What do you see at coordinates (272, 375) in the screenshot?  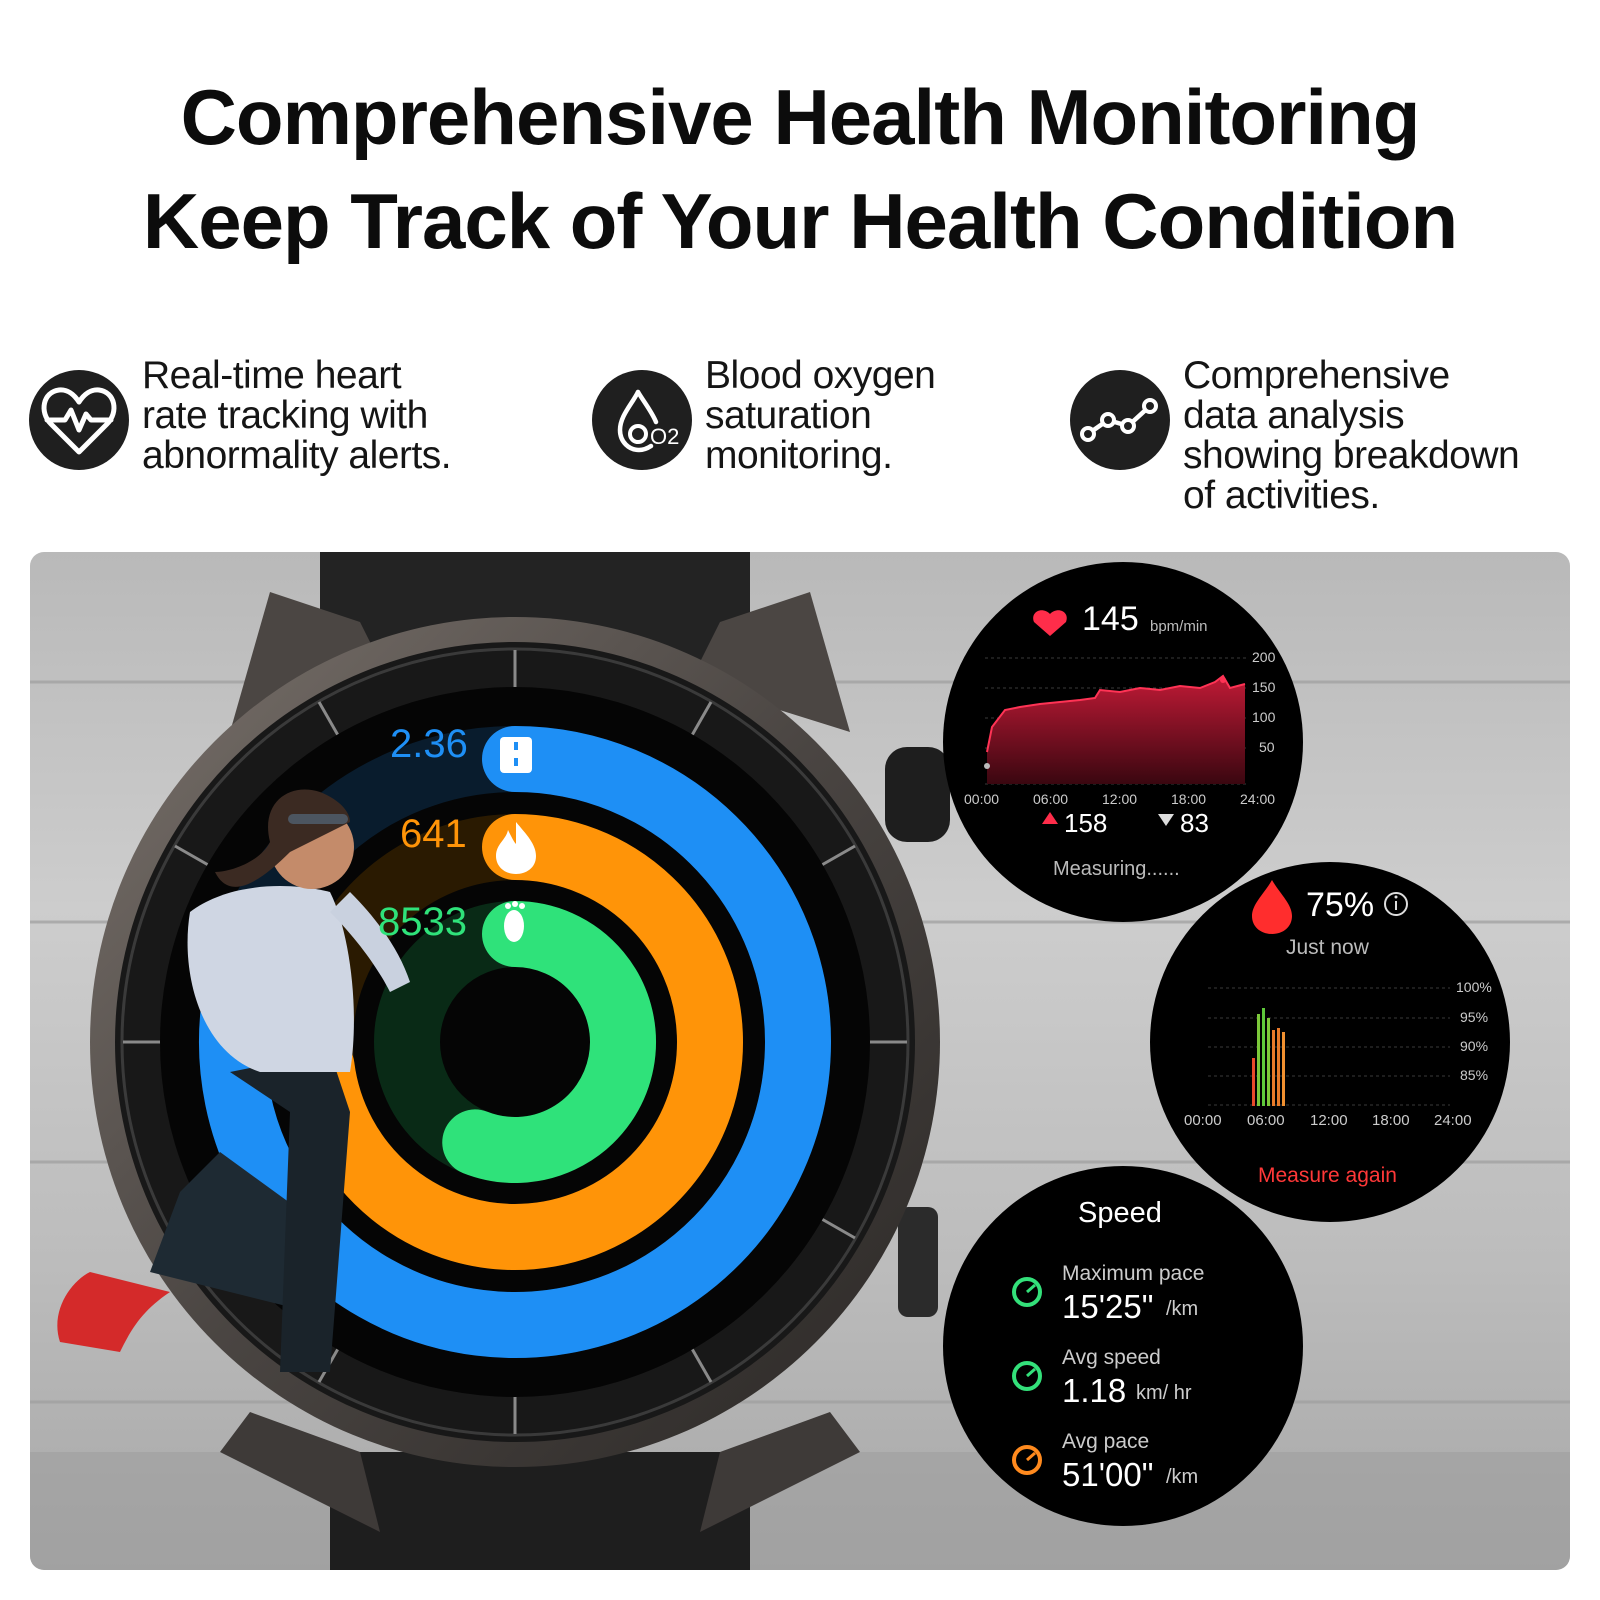 I see `feature-text-line: Real-time heart` at bounding box center [272, 375].